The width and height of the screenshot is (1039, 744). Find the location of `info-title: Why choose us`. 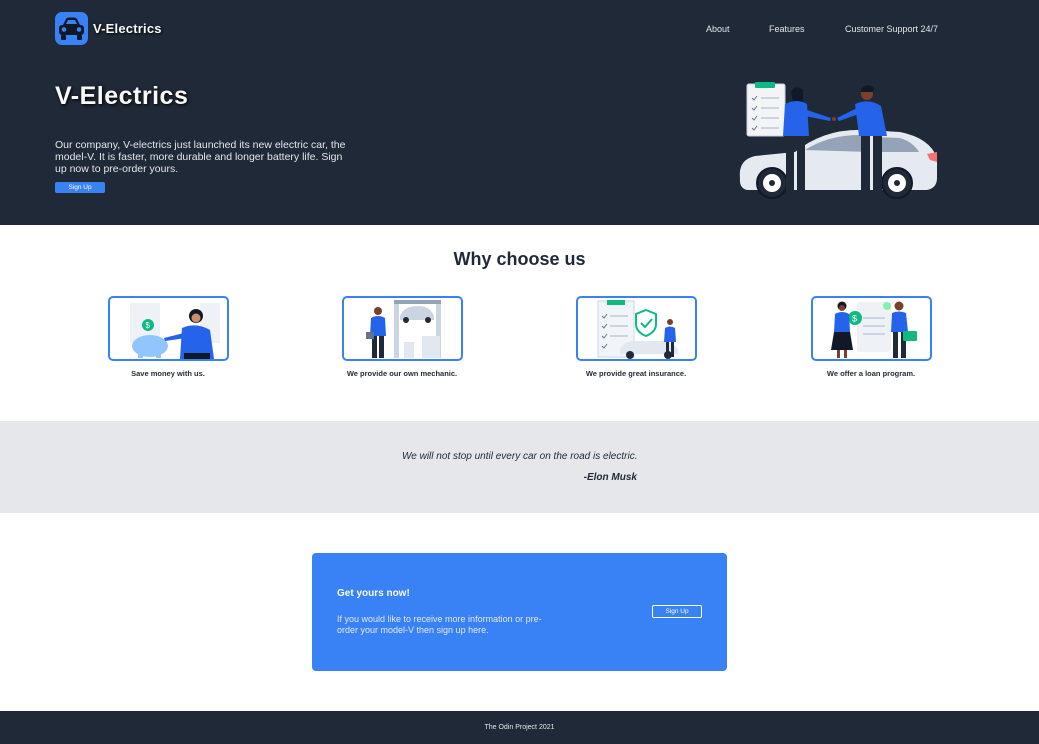

info-title: Why choose us is located at coordinates (519, 259).